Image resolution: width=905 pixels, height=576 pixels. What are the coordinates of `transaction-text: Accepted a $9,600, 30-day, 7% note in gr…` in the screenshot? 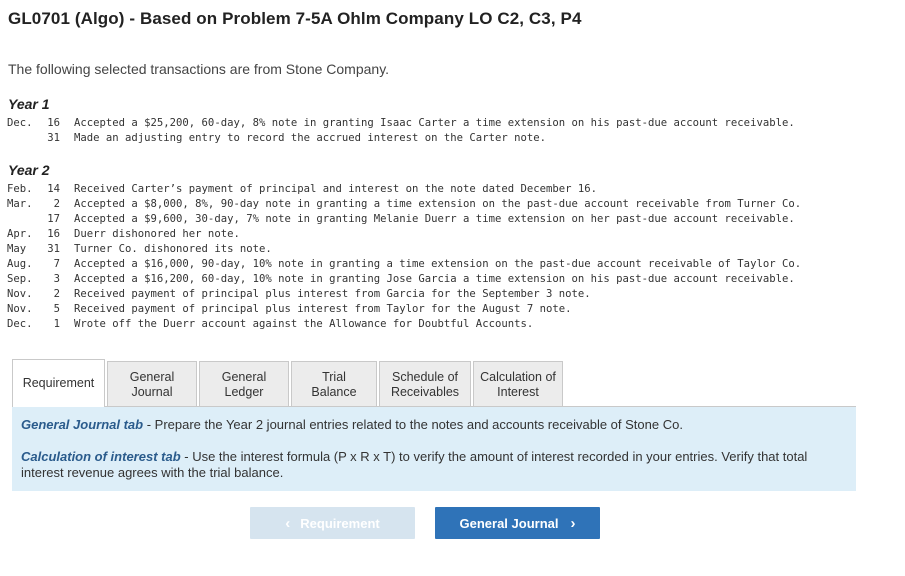 It's located at (434, 219).